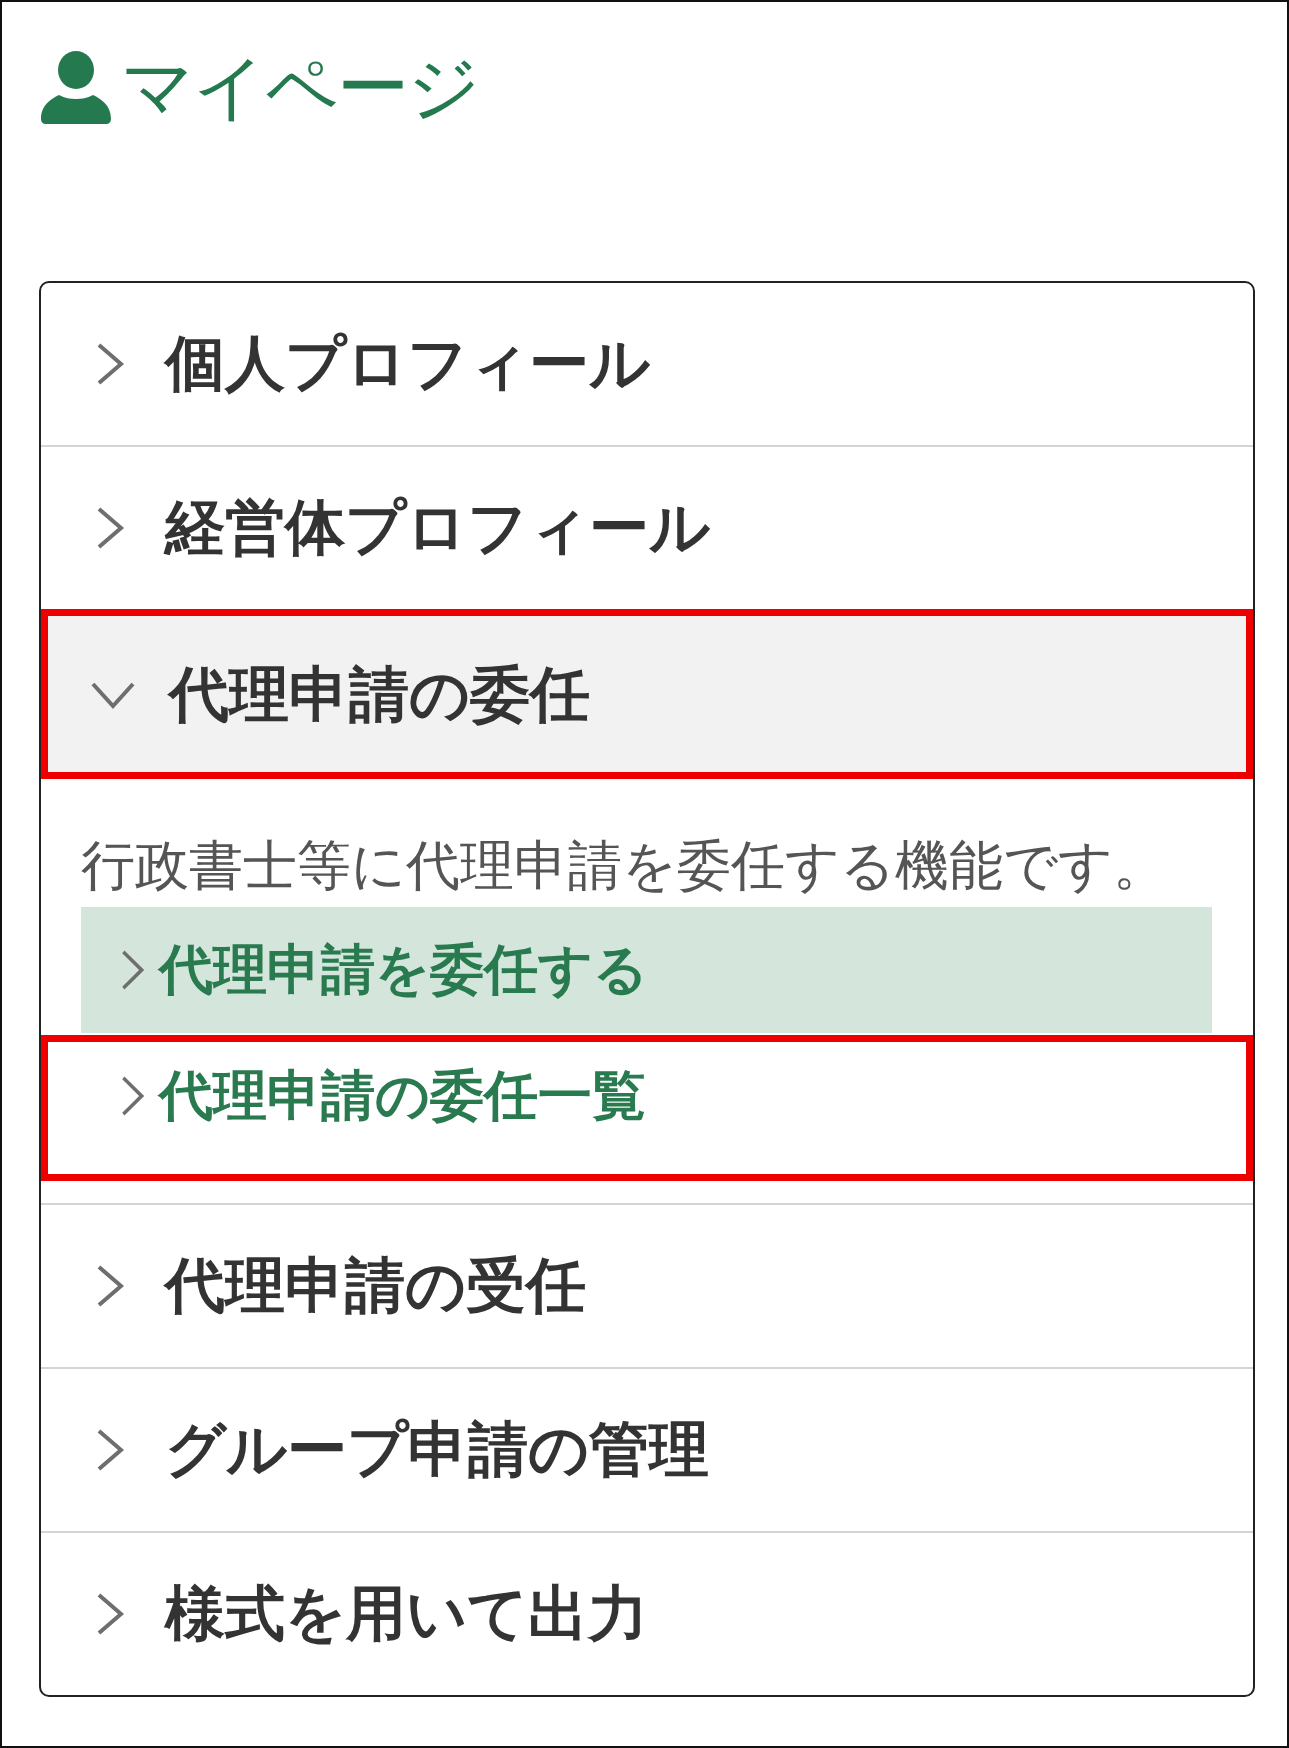 This screenshot has width=1289, height=1748. What do you see at coordinates (646, 970) in the screenshot?
I see `submenu-link: 代理申請を委任する` at bounding box center [646, 970].